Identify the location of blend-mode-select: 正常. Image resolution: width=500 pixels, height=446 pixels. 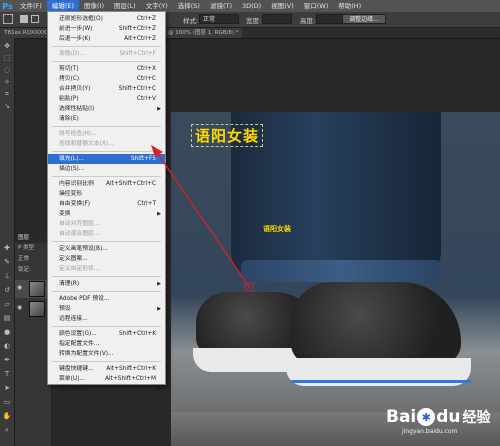
(33, 259).